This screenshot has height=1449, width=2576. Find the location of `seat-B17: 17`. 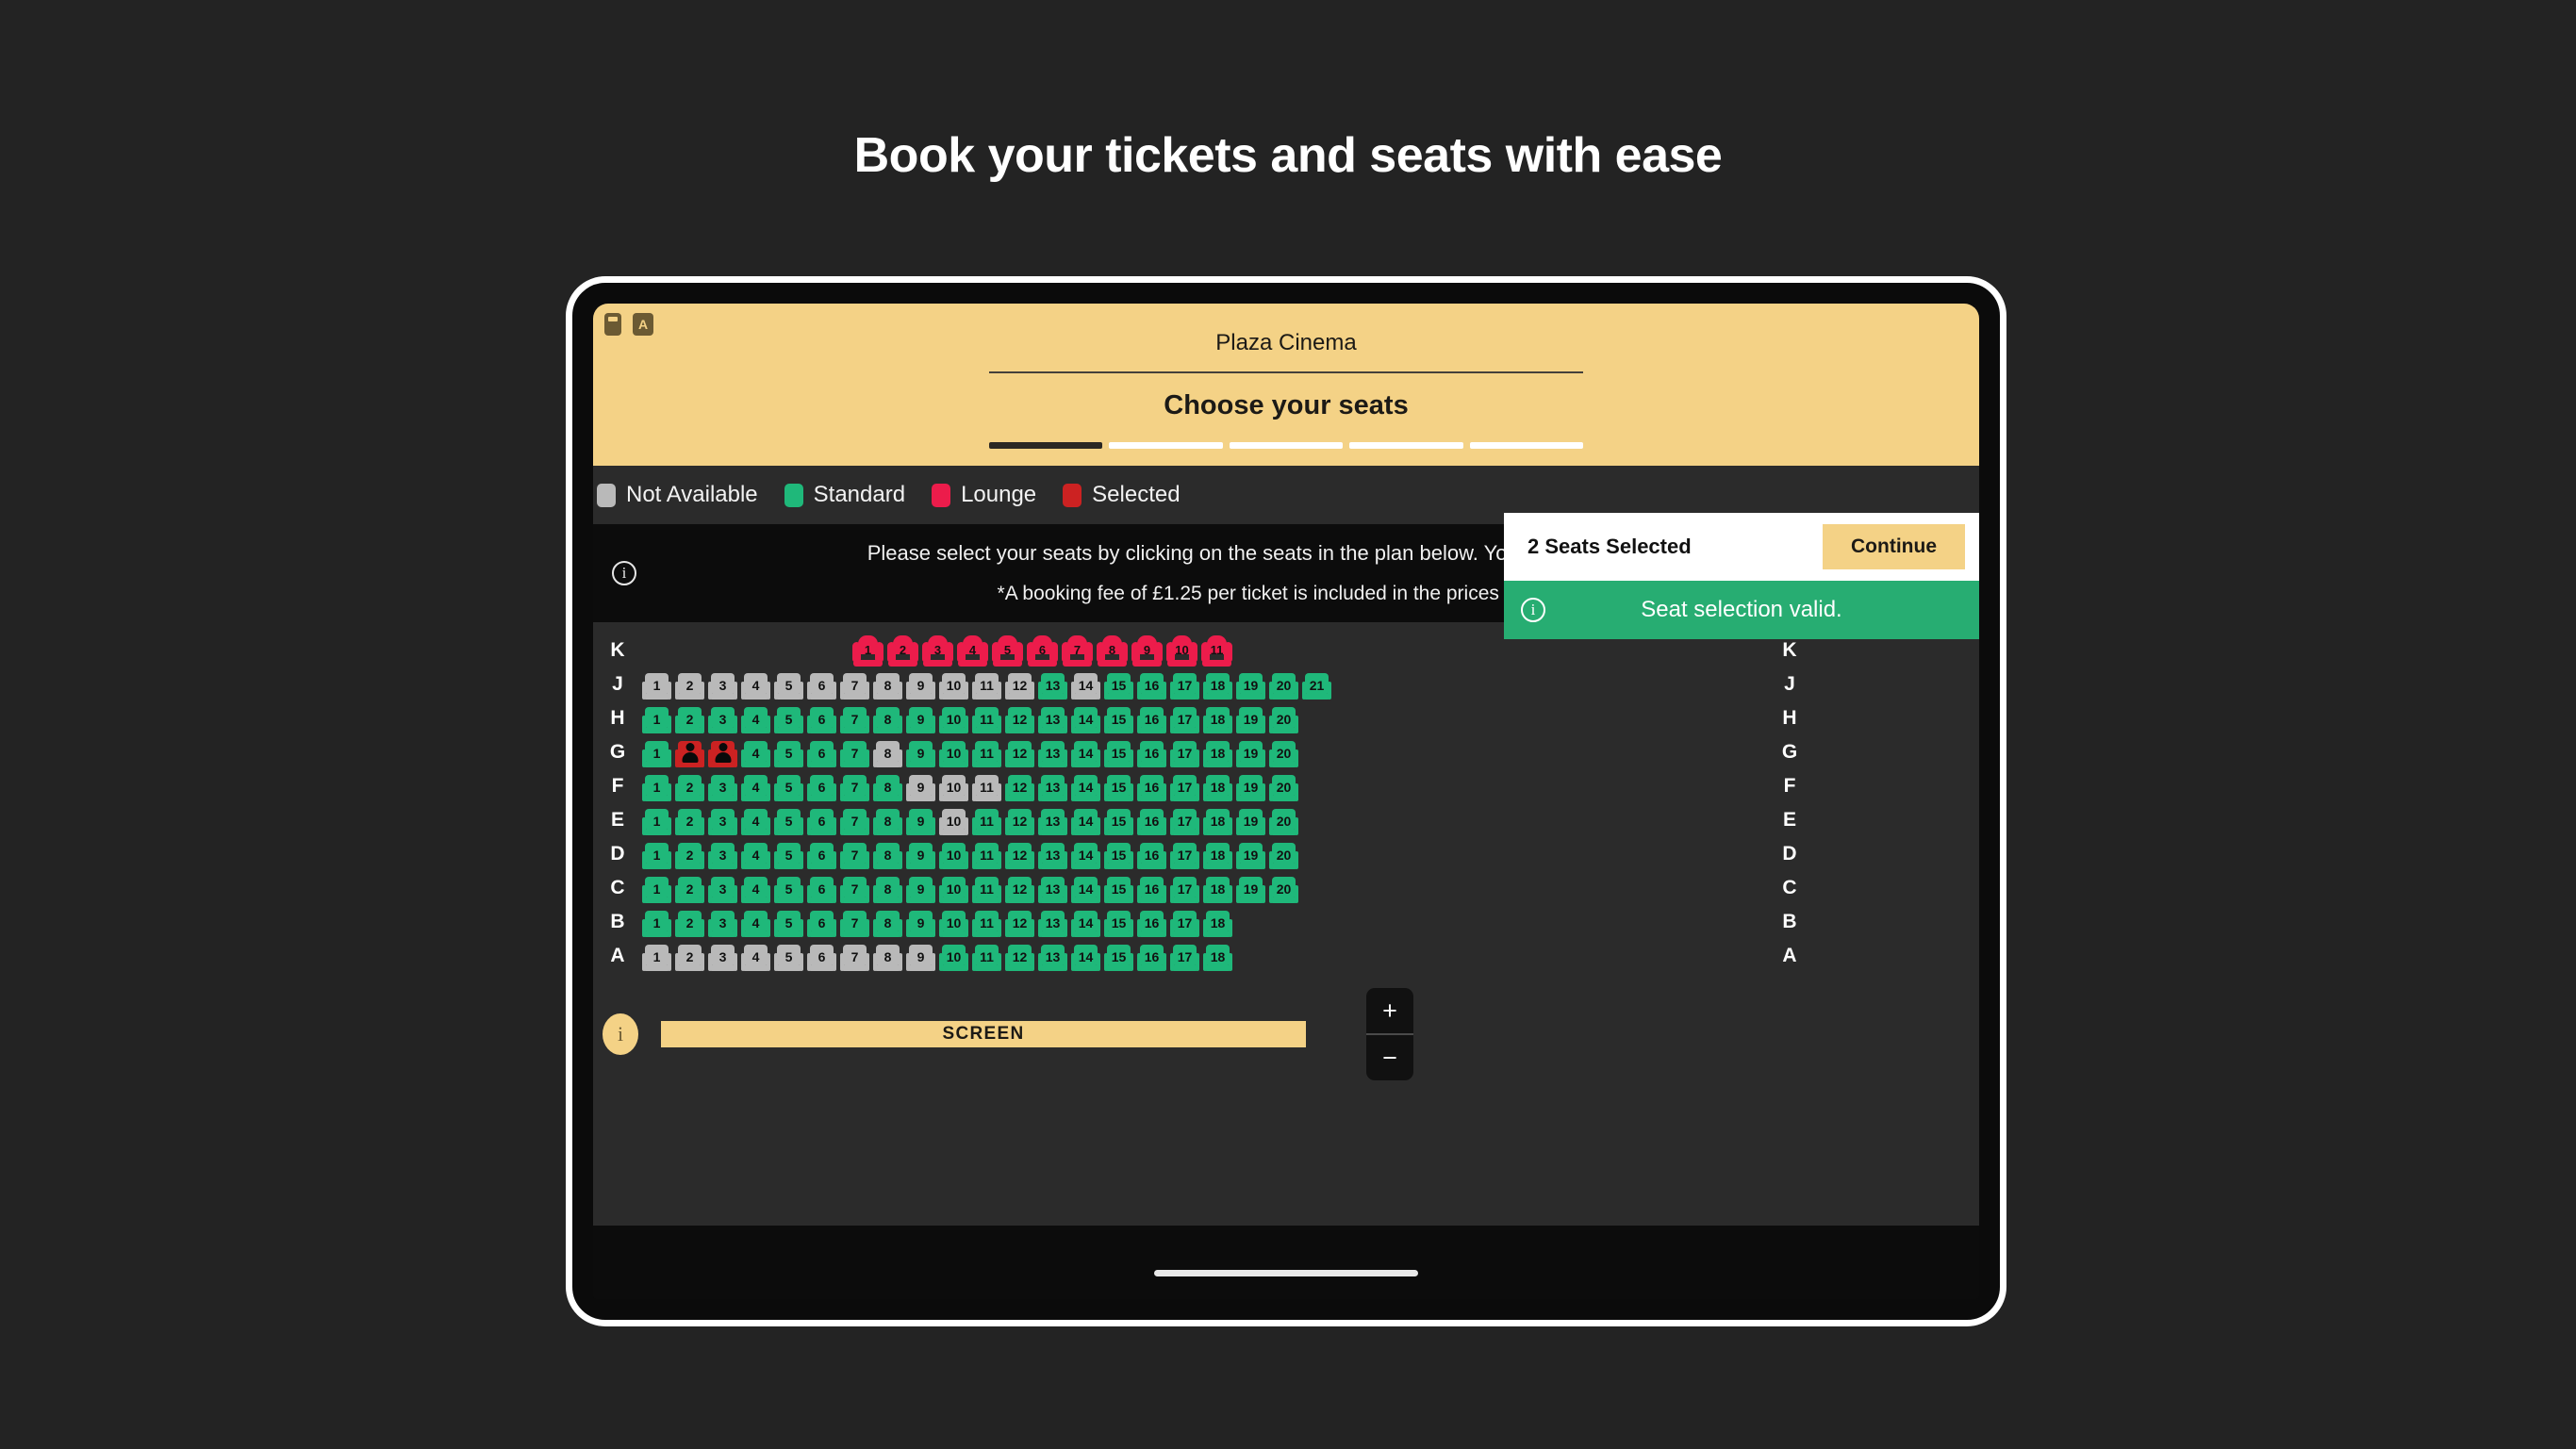

seat-B17: 17 is located at coordinates (1184, 925).